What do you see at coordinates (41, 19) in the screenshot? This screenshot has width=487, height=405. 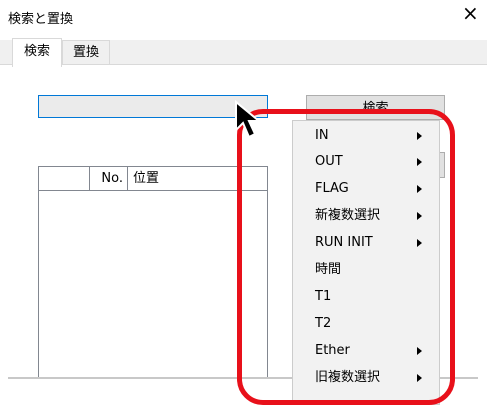 I see `window-title: 検索と置換` at bounding box center [41, 19].